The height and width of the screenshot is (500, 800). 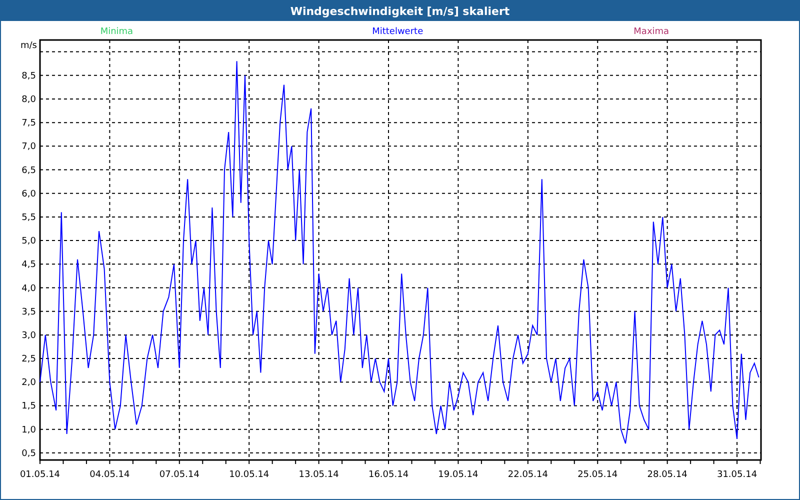 I want to click on legend-label: Maxima, so click(x=652, y=32).